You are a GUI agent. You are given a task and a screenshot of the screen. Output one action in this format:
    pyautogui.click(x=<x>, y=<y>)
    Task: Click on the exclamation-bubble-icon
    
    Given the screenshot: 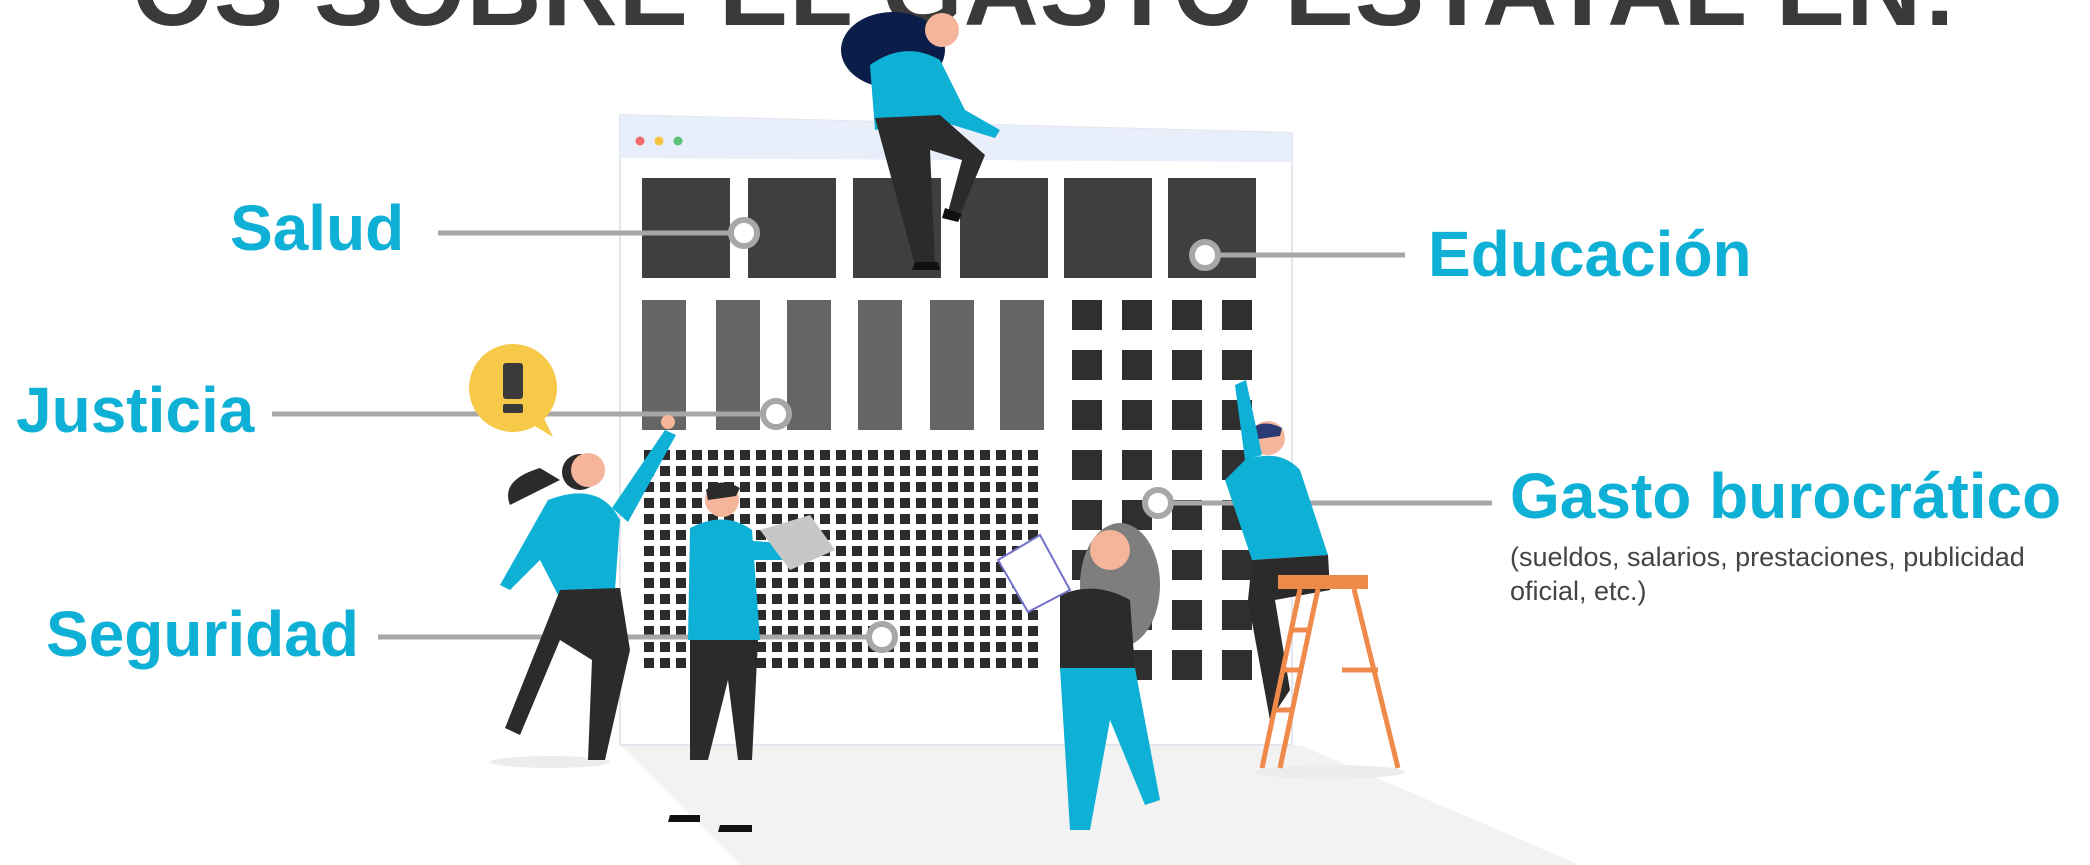 What is the action you would take?
    pyautogui.click(x=513, y=390)
    